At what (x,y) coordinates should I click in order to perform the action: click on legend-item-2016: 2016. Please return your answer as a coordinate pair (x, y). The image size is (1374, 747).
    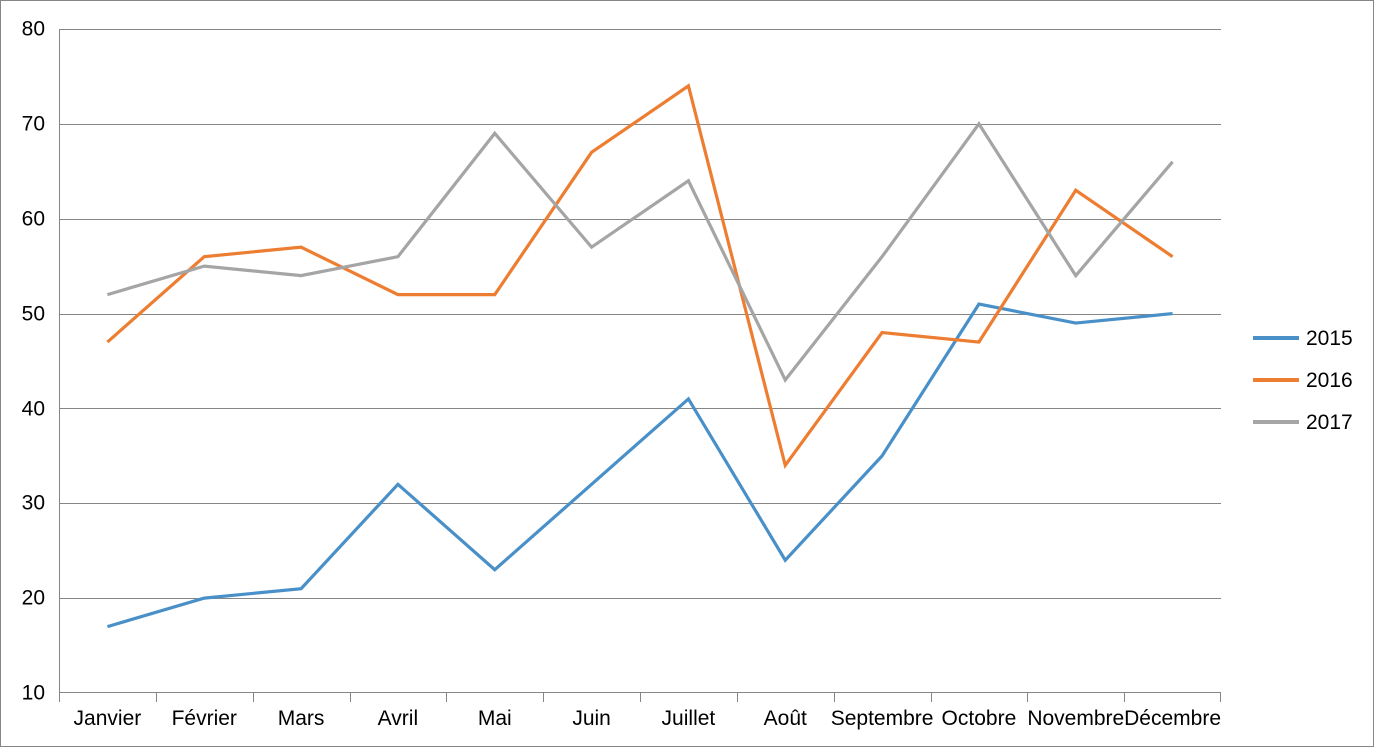
    Looking at the image, I should click on (1308, 380).